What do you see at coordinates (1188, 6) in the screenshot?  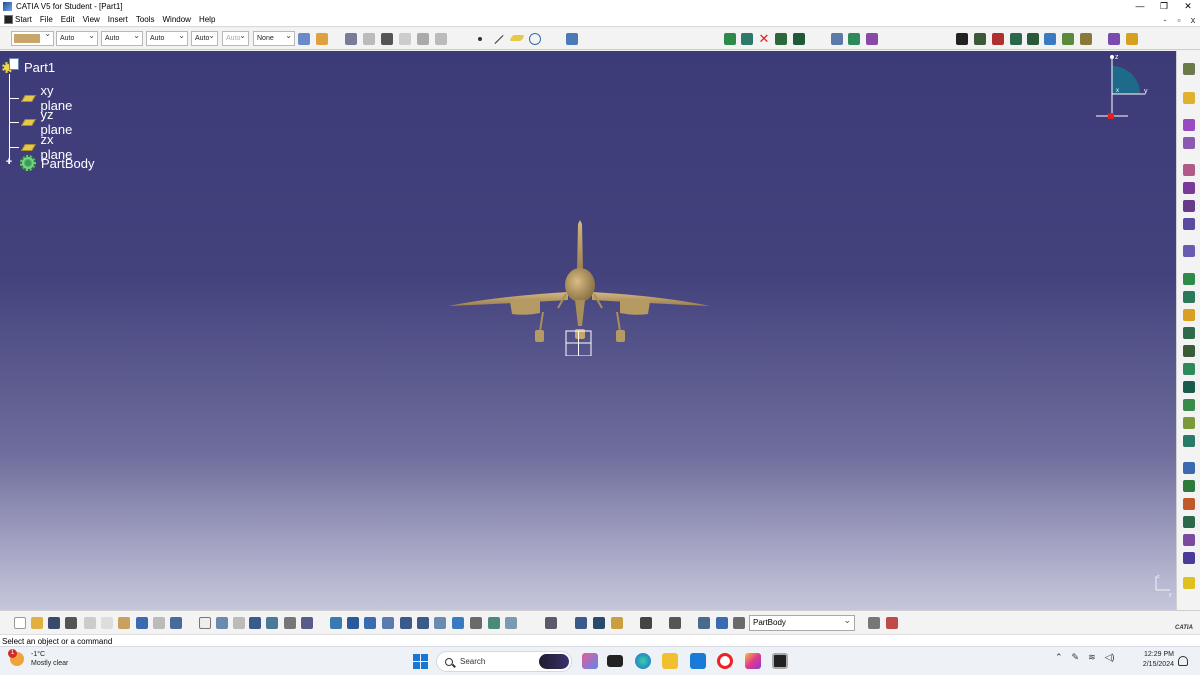 I see `close-button: ✕` at bounding box center [1188, 6].